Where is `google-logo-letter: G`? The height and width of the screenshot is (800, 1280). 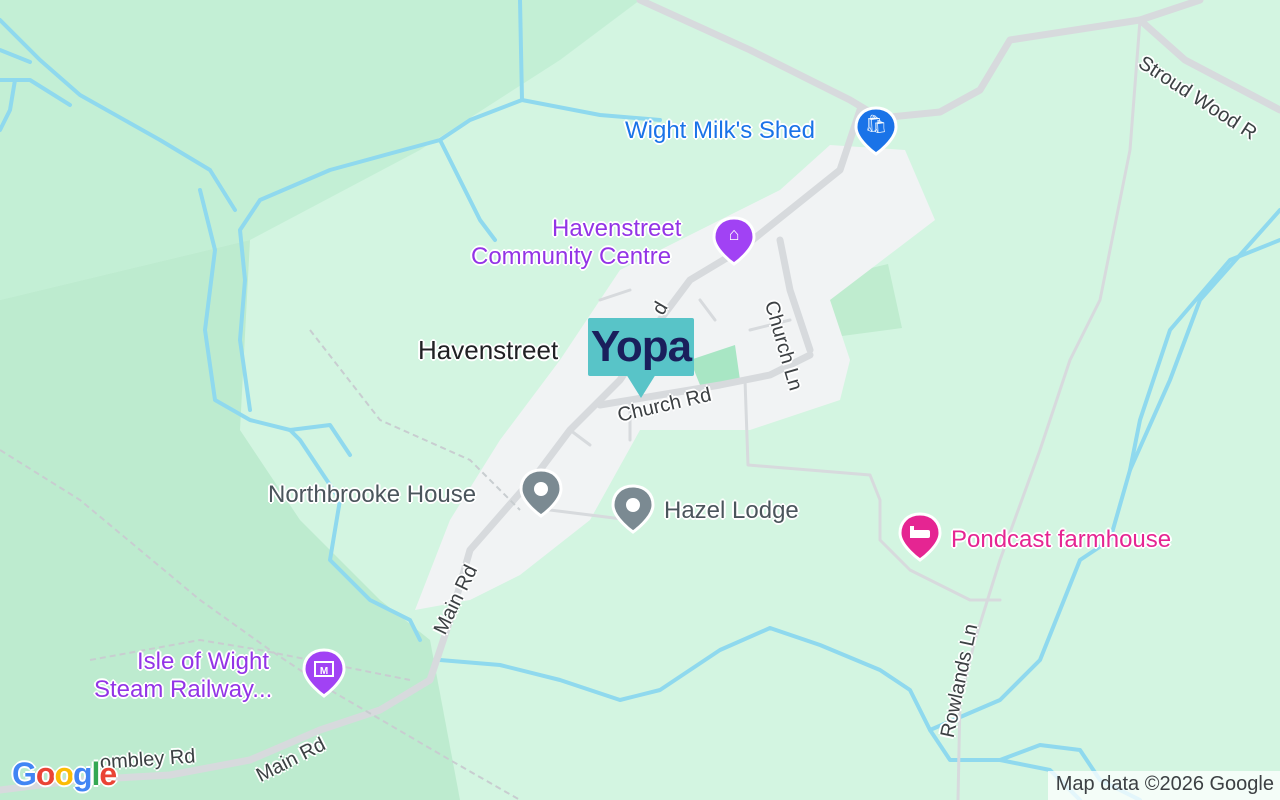 google-logo-letter: G is located at coordinates (24, 774).